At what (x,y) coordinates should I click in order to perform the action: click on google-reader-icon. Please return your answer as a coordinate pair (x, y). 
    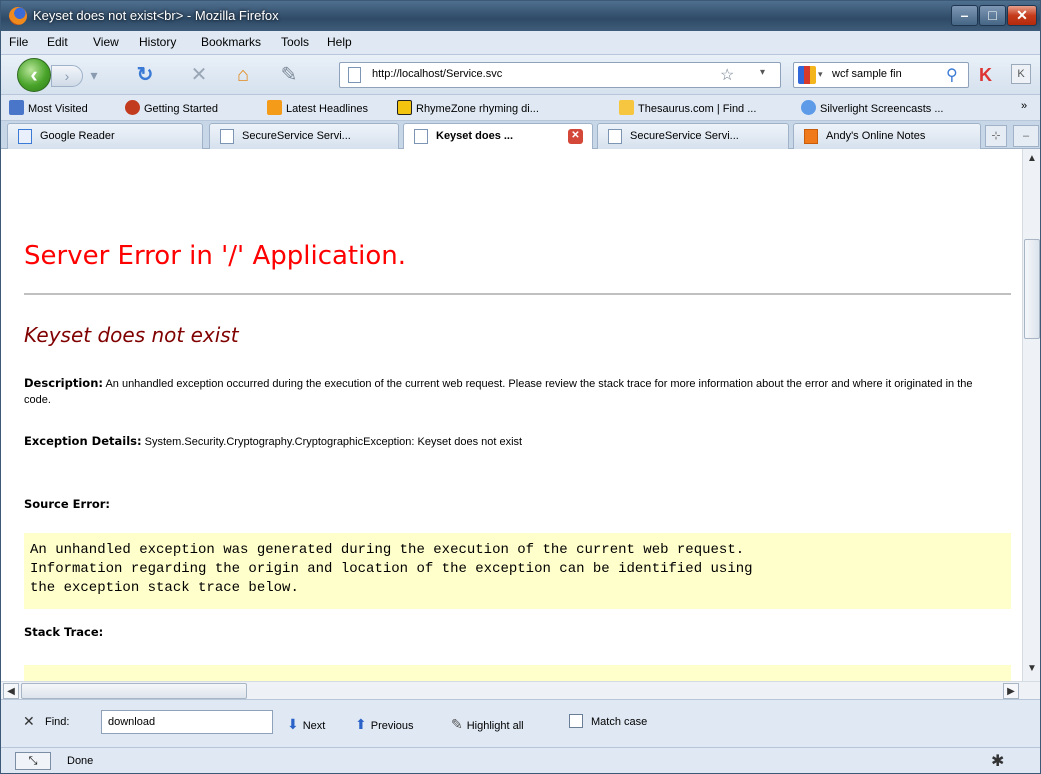
    Looking at the image, I should click on (25, 136).